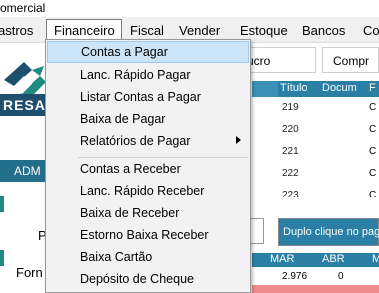 This screenshot has height=293, width=379. I want to click on menu-item-label: Contas a Pagar, so click(124, 52).